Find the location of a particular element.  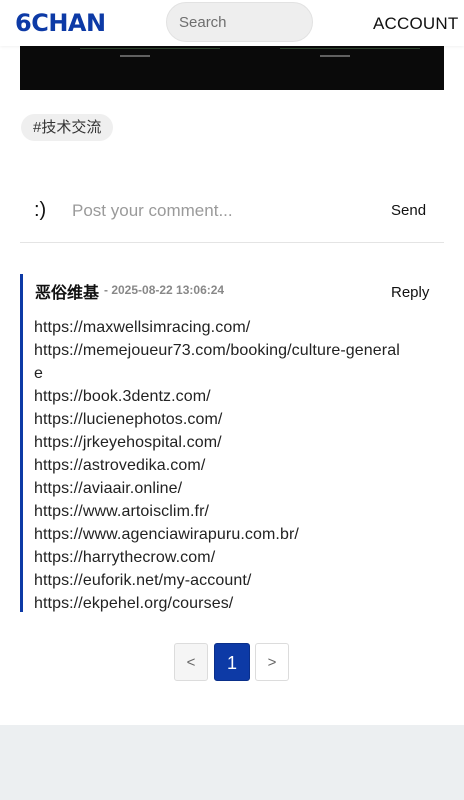

account-link: ACCOUNT is located at coordinates (415, 24).